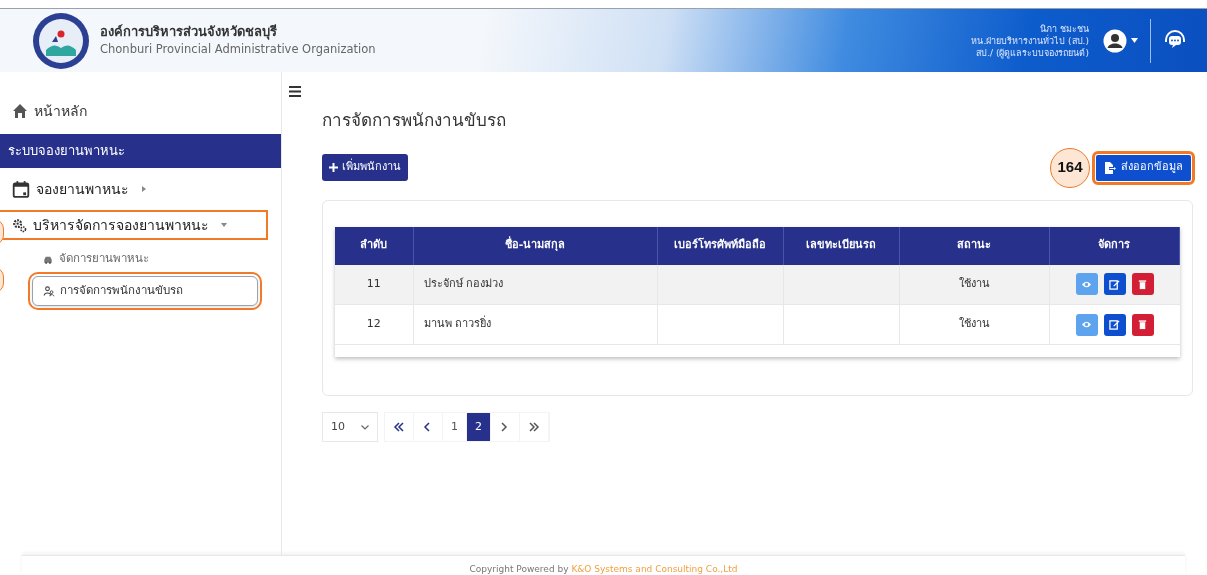  I want to click on caret-right-icon, so click(144, 189).